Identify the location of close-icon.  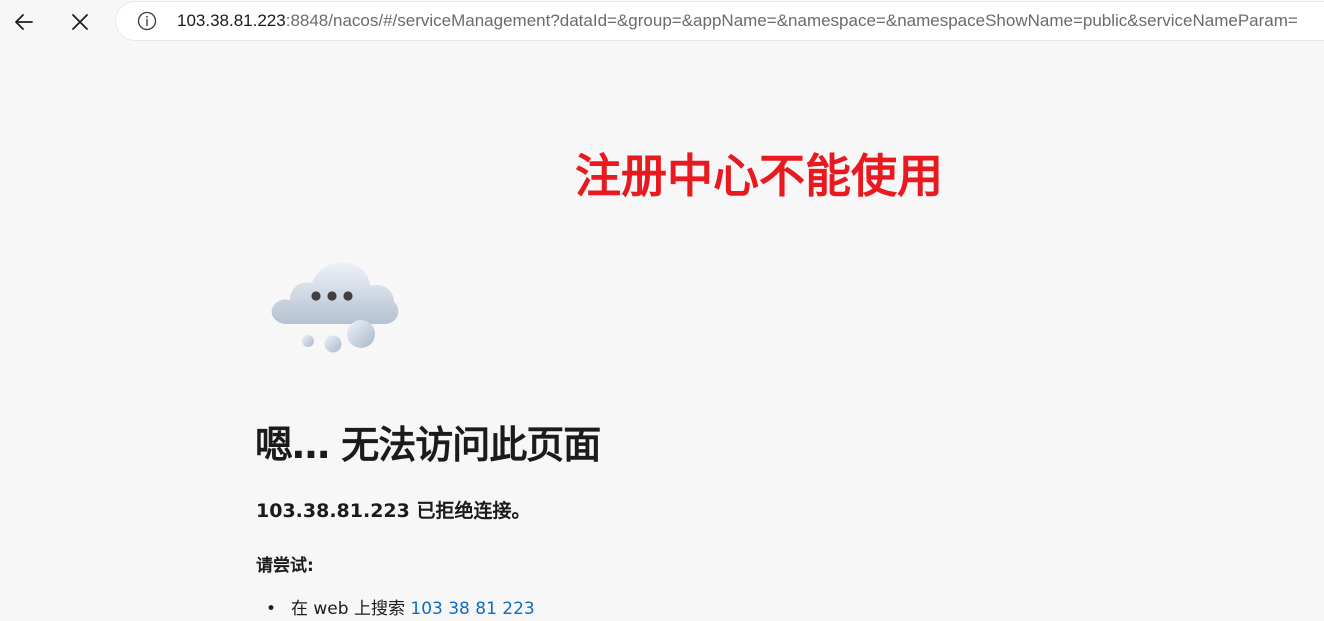
(80, 22).